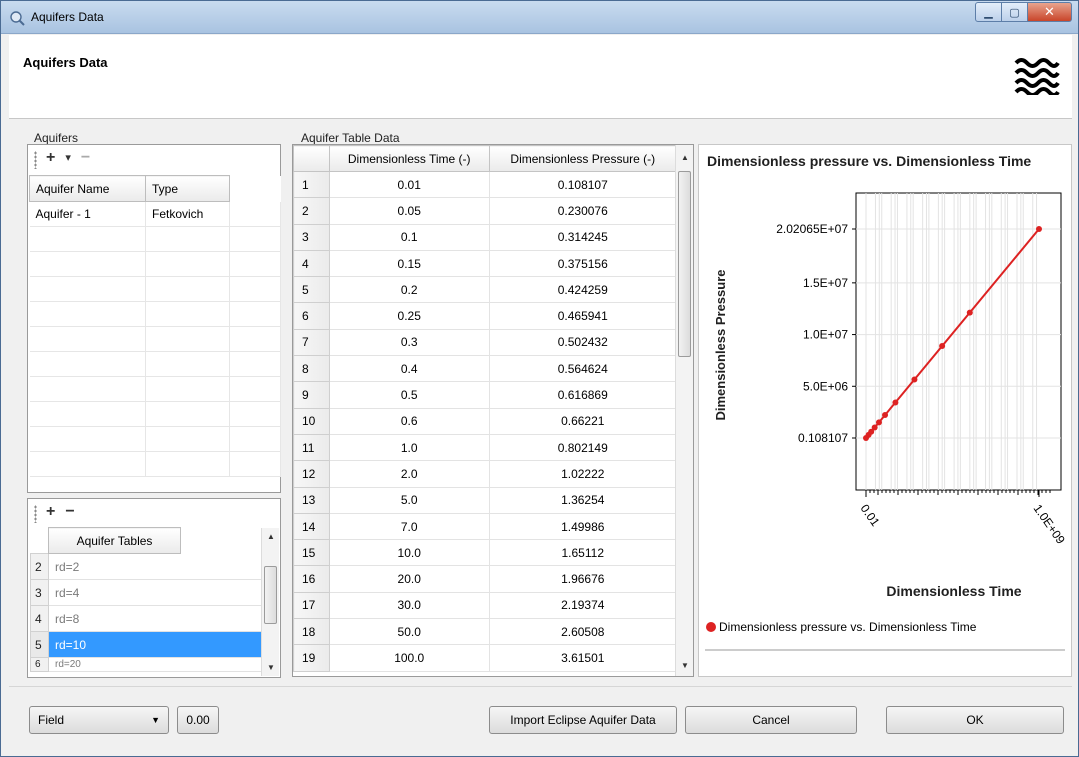 Image resolution: width=1079 pixels, height=757 pixels. I want to click on column-header-dimensionless-pressure: Dimensionless Pressure (-), so click(583, 158).